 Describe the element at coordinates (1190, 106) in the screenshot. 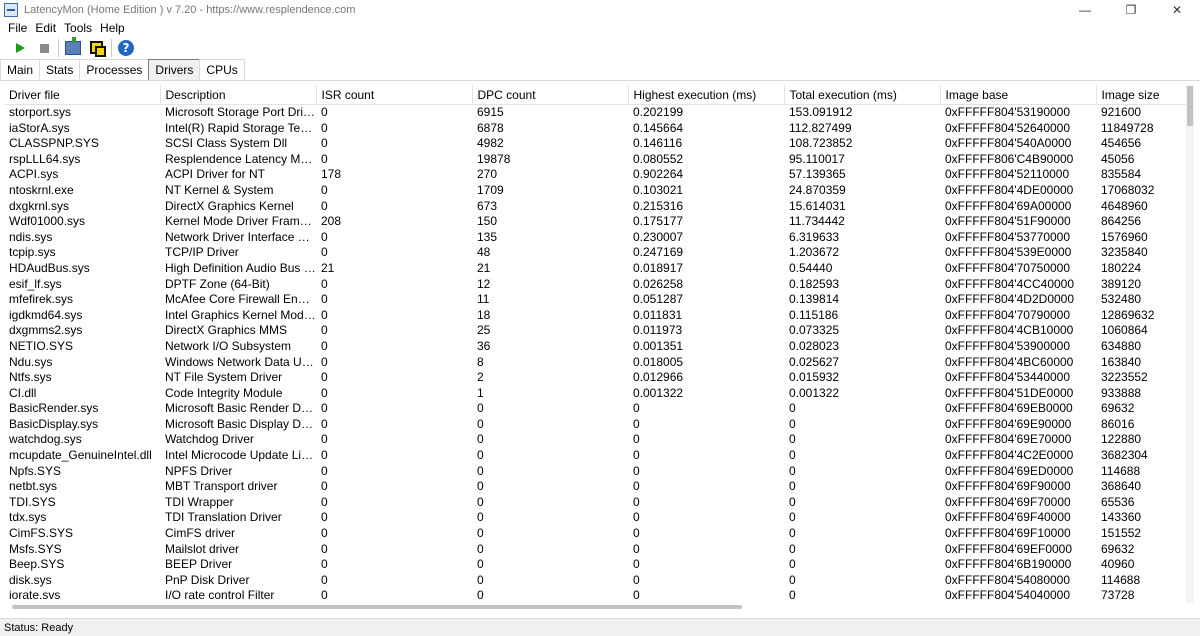

I see `vertical-scroll-thumb` at that location.